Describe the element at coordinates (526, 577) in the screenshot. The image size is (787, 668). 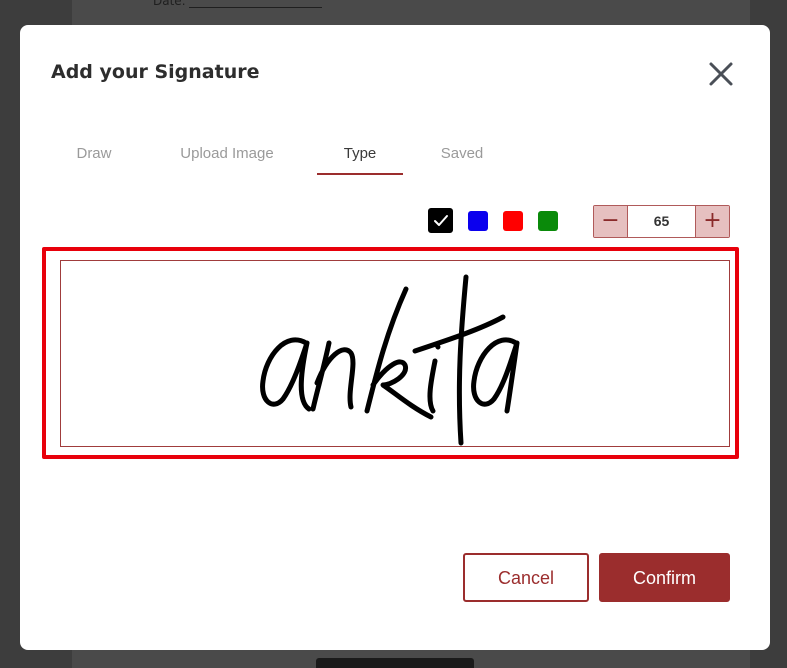
I see `cancel-button: Cancel` at that location.